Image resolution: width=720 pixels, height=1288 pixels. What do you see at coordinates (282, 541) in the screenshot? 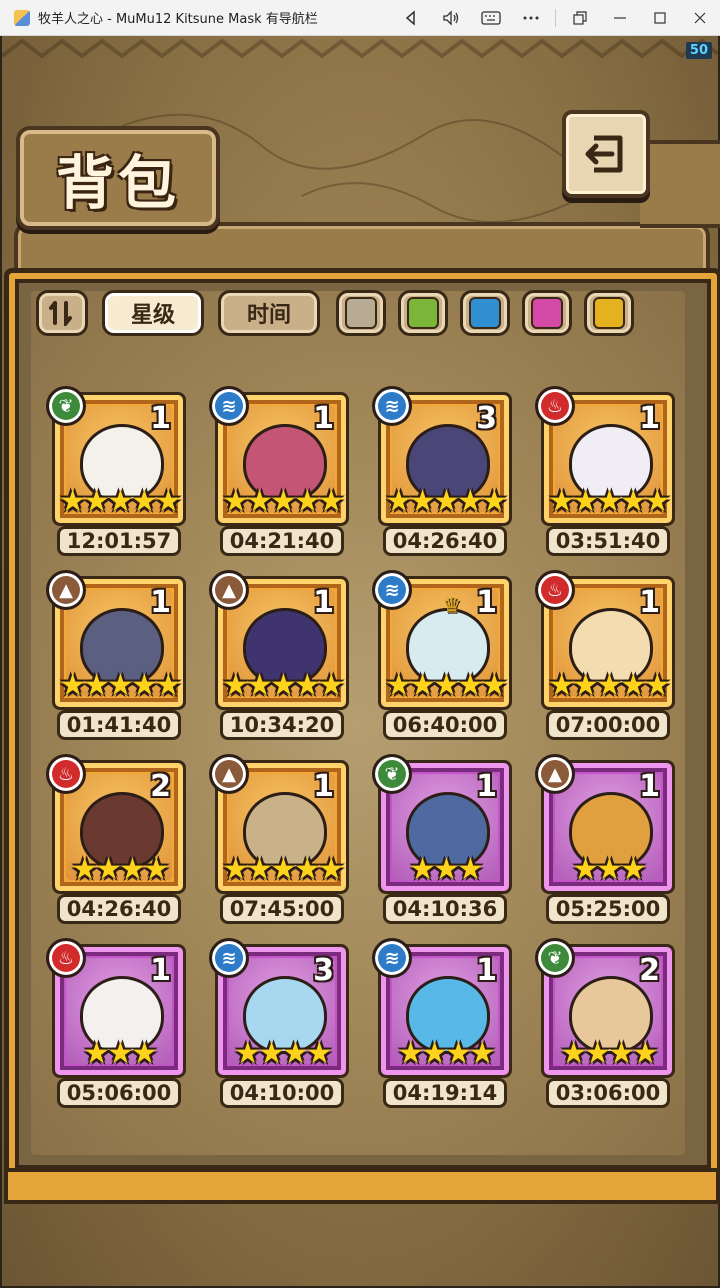
I see `hatch-timer: 04:21:40` at bounding box center [282, 541].